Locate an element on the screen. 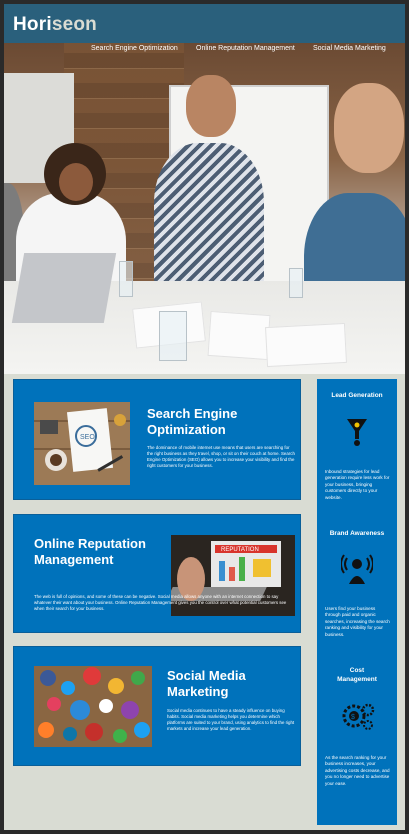  card-reputation-title: Online Reputation Management is located at coordinates (90, 551).